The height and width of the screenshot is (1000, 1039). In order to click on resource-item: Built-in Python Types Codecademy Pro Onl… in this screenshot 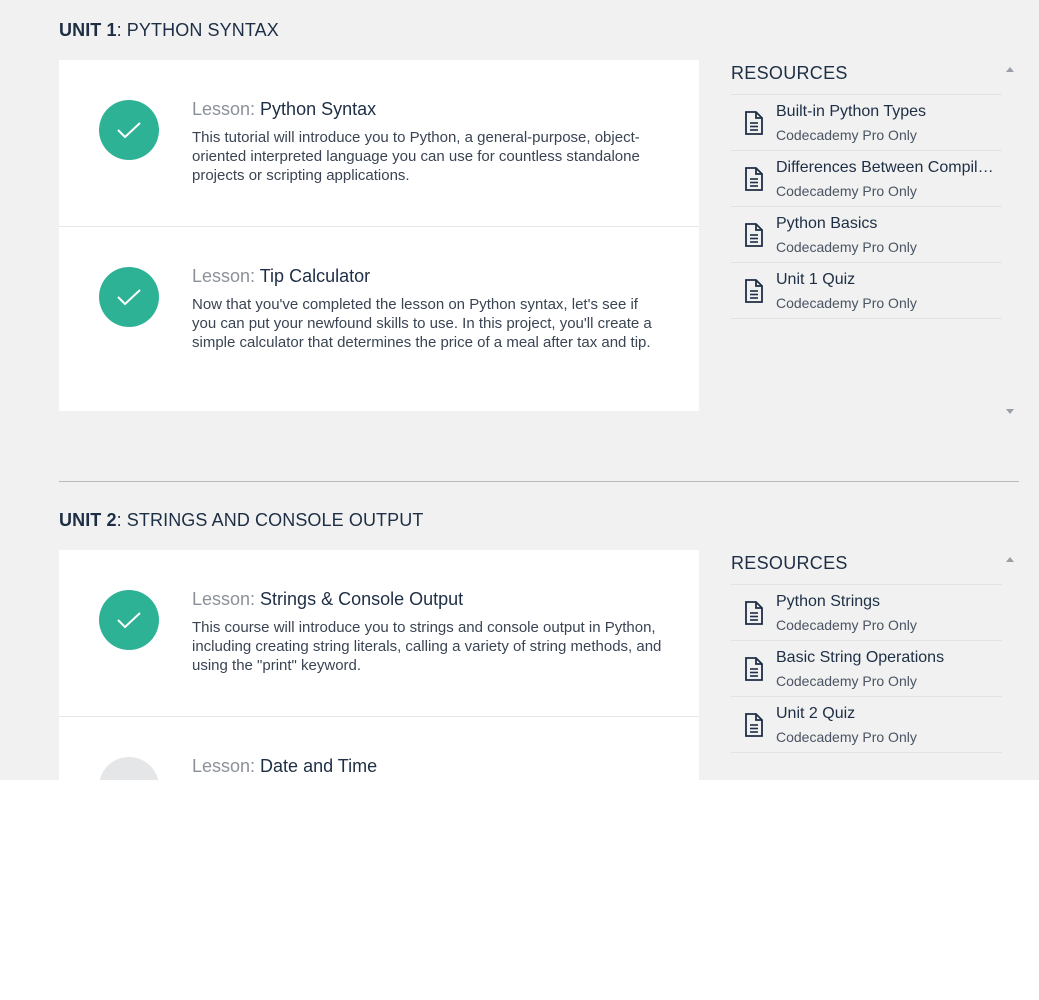, I will do `click(866, 123)`.